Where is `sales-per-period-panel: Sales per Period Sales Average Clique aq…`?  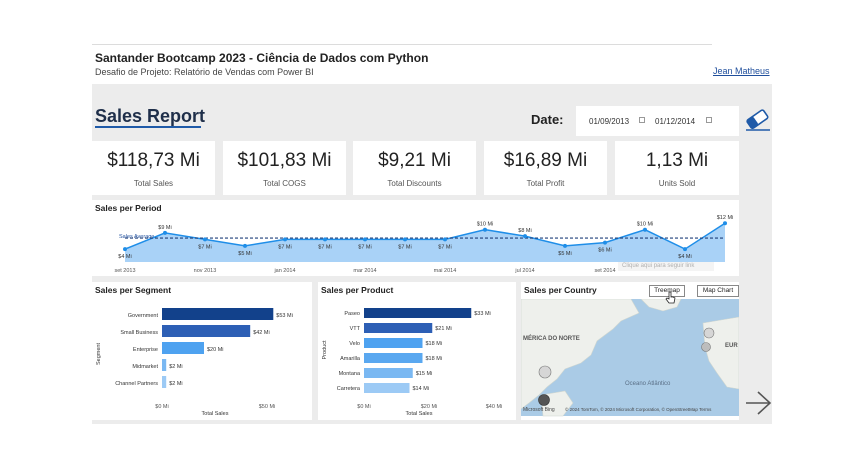
sales-per-period-panel: Sales per Period Sales Average Clique aq… is located at coordinates (415, 238).